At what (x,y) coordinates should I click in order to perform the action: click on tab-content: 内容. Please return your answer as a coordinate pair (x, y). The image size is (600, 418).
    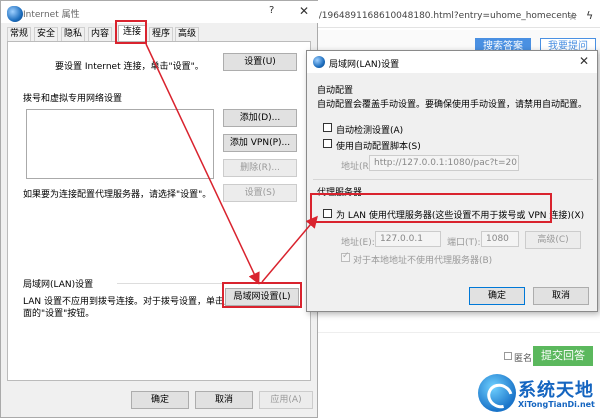
    Looking at the image, I should click on (100, 34).